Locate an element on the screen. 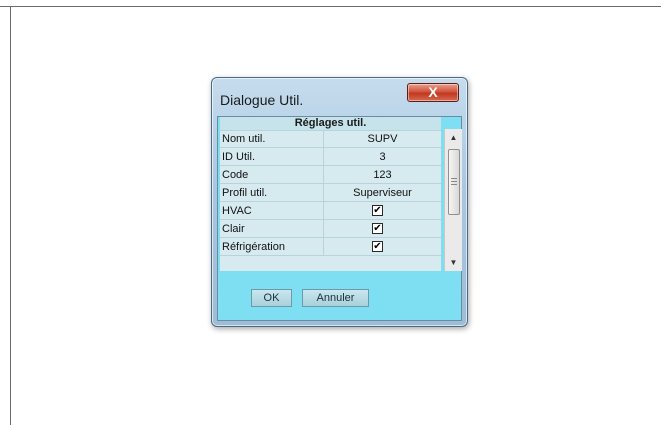  cancel-button: Annuler is located at coordinates (335, 298).